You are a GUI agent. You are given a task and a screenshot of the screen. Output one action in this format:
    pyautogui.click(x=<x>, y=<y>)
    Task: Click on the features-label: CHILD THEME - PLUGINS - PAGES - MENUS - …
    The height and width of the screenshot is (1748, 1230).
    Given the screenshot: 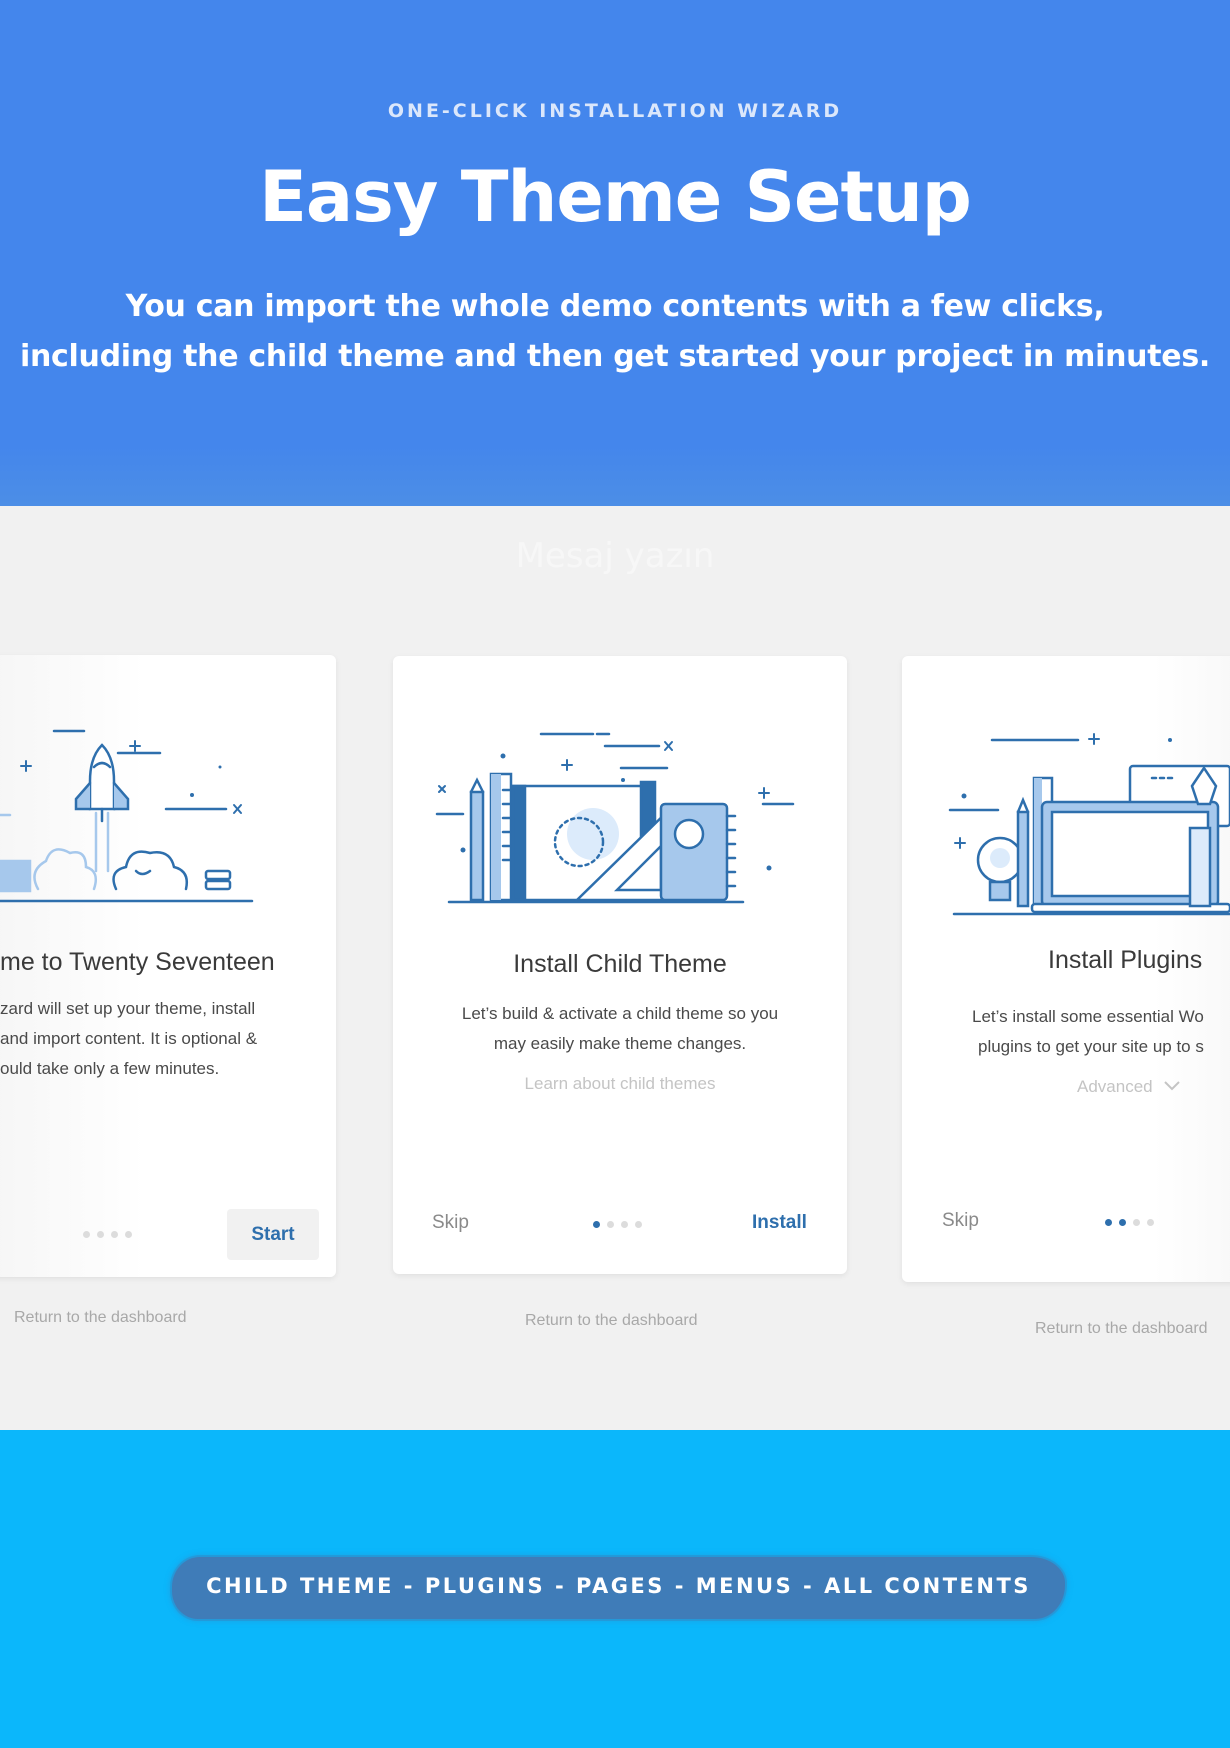 What is the action you would take?
    pyautogui.click(x=618, y=1586)
    